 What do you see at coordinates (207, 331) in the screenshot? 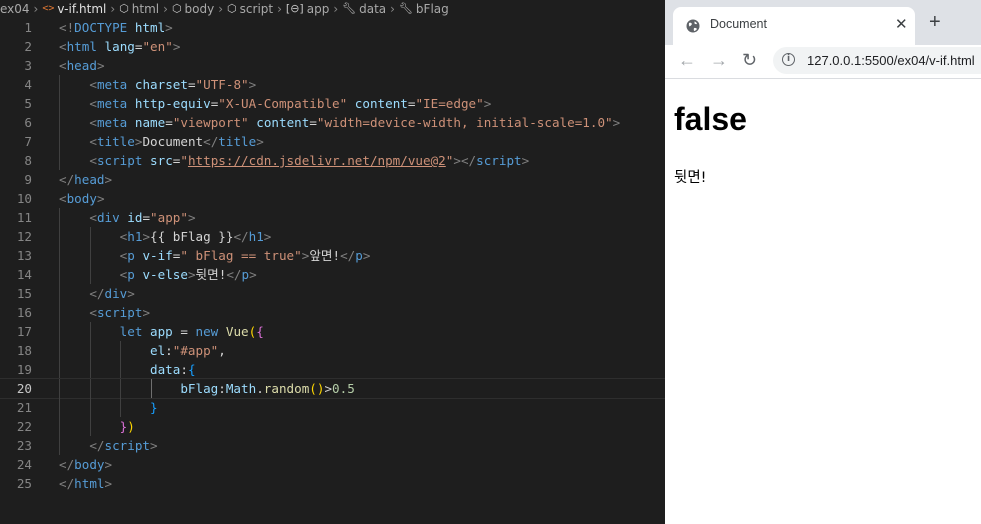
I see `token-keyword: new` at bounding box center [207, 331].